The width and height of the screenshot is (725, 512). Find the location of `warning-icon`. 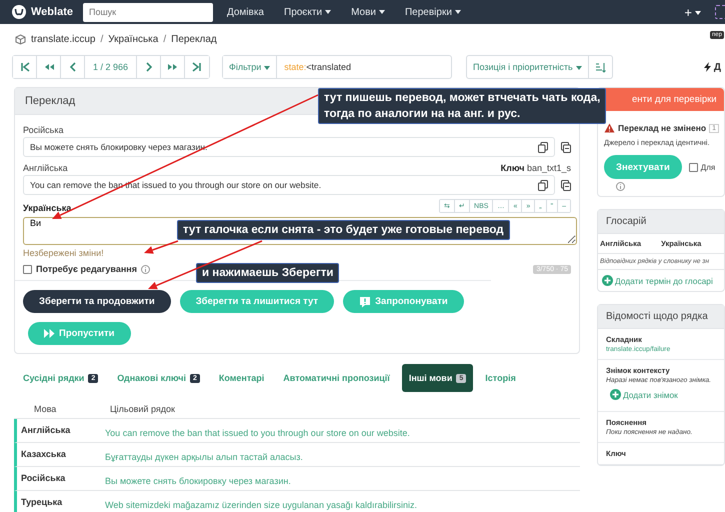

warning-icon is located at coordinates (609, 128).